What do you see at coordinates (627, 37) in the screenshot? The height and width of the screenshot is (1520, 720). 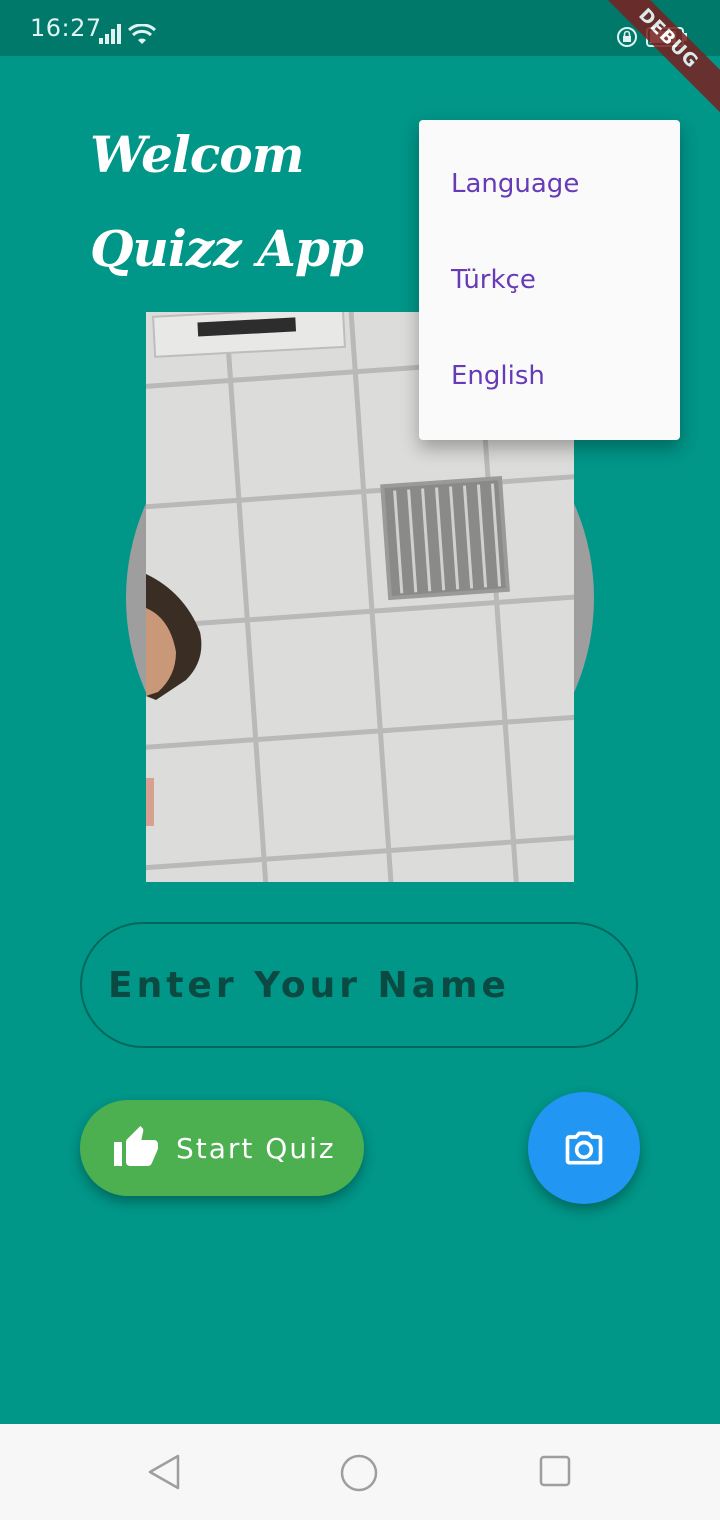 I see `rotate-lock-icon` at bounding box center [627, 37].